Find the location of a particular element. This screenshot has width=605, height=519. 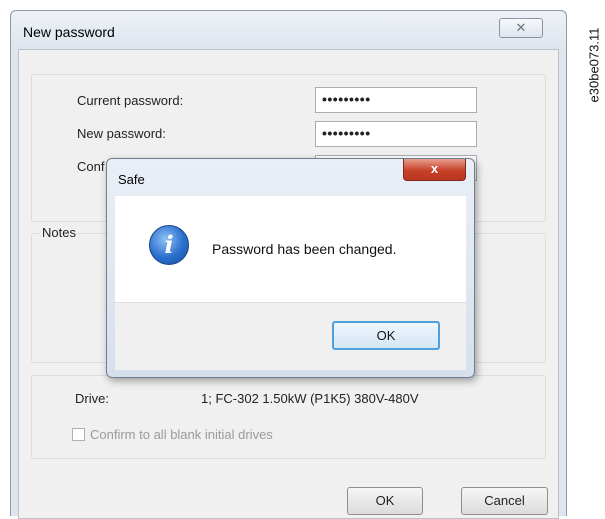

info-icon: i is located at coordinates (169, 245).